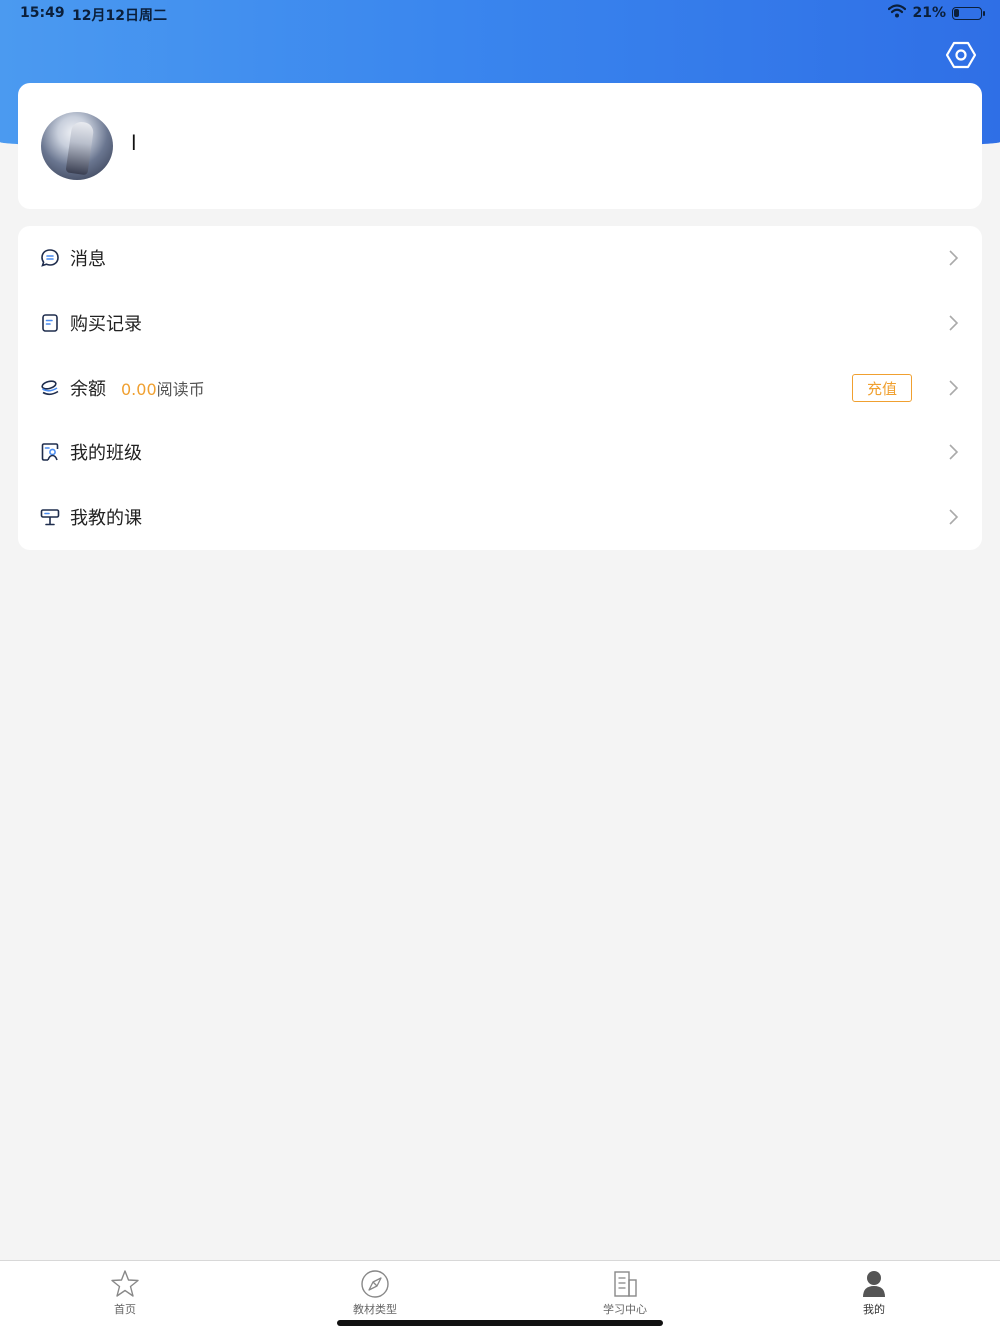 The height and width of the screenshot is (1334, 1000). I want to click on tab-label-learning-center: 学习中心, so click(625, 1309).